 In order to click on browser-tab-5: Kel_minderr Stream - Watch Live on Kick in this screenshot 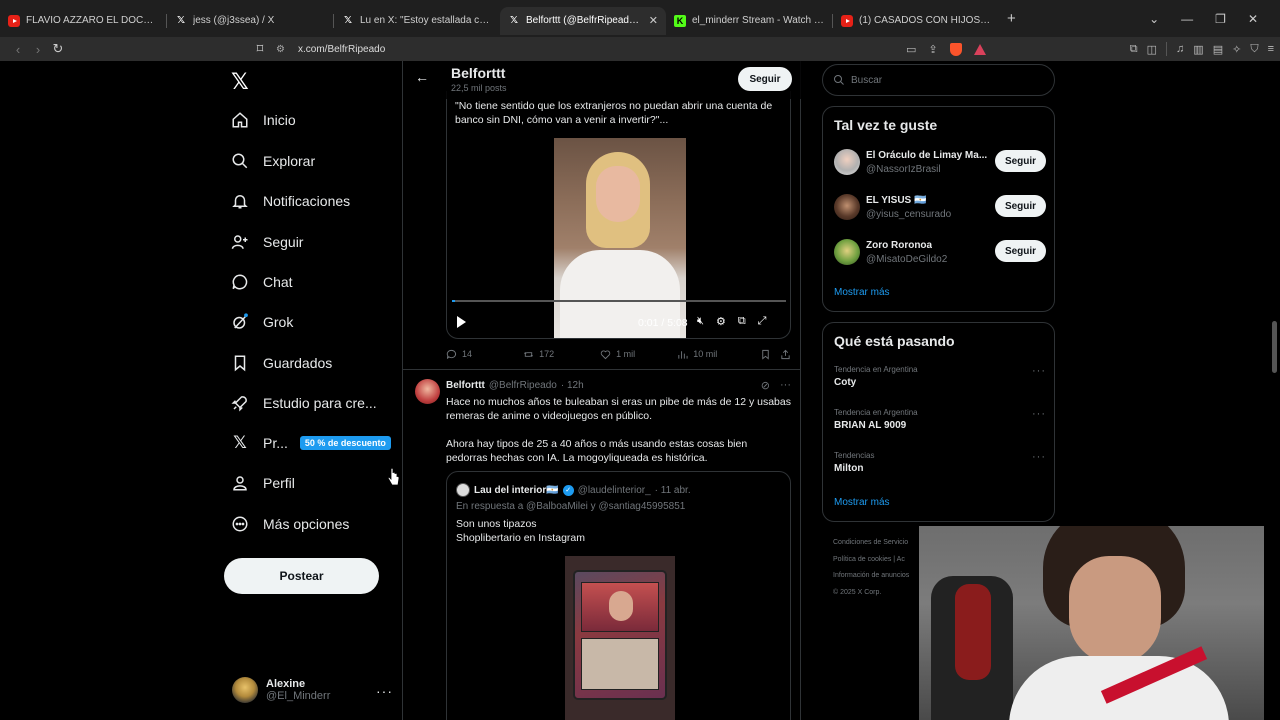, I will do `click(749, 21)`.